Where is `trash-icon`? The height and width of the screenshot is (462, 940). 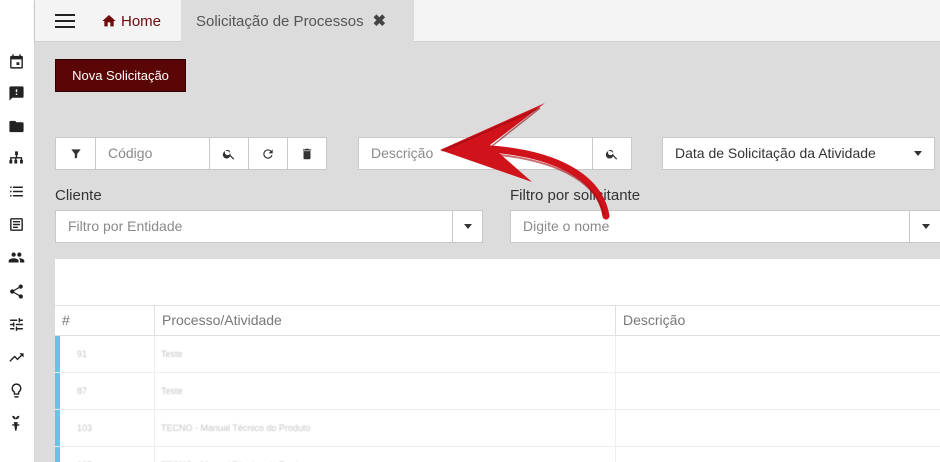
trash-icon is located at coordinates (307, 153).